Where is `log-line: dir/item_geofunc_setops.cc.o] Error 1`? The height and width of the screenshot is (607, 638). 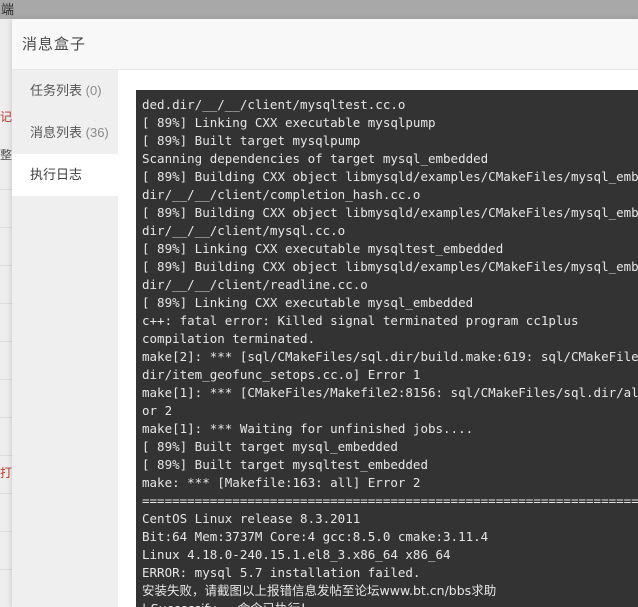 log-line: dir/item_geofunc_setops.cc.o] Error 1 is located at coordinates (281, 374).